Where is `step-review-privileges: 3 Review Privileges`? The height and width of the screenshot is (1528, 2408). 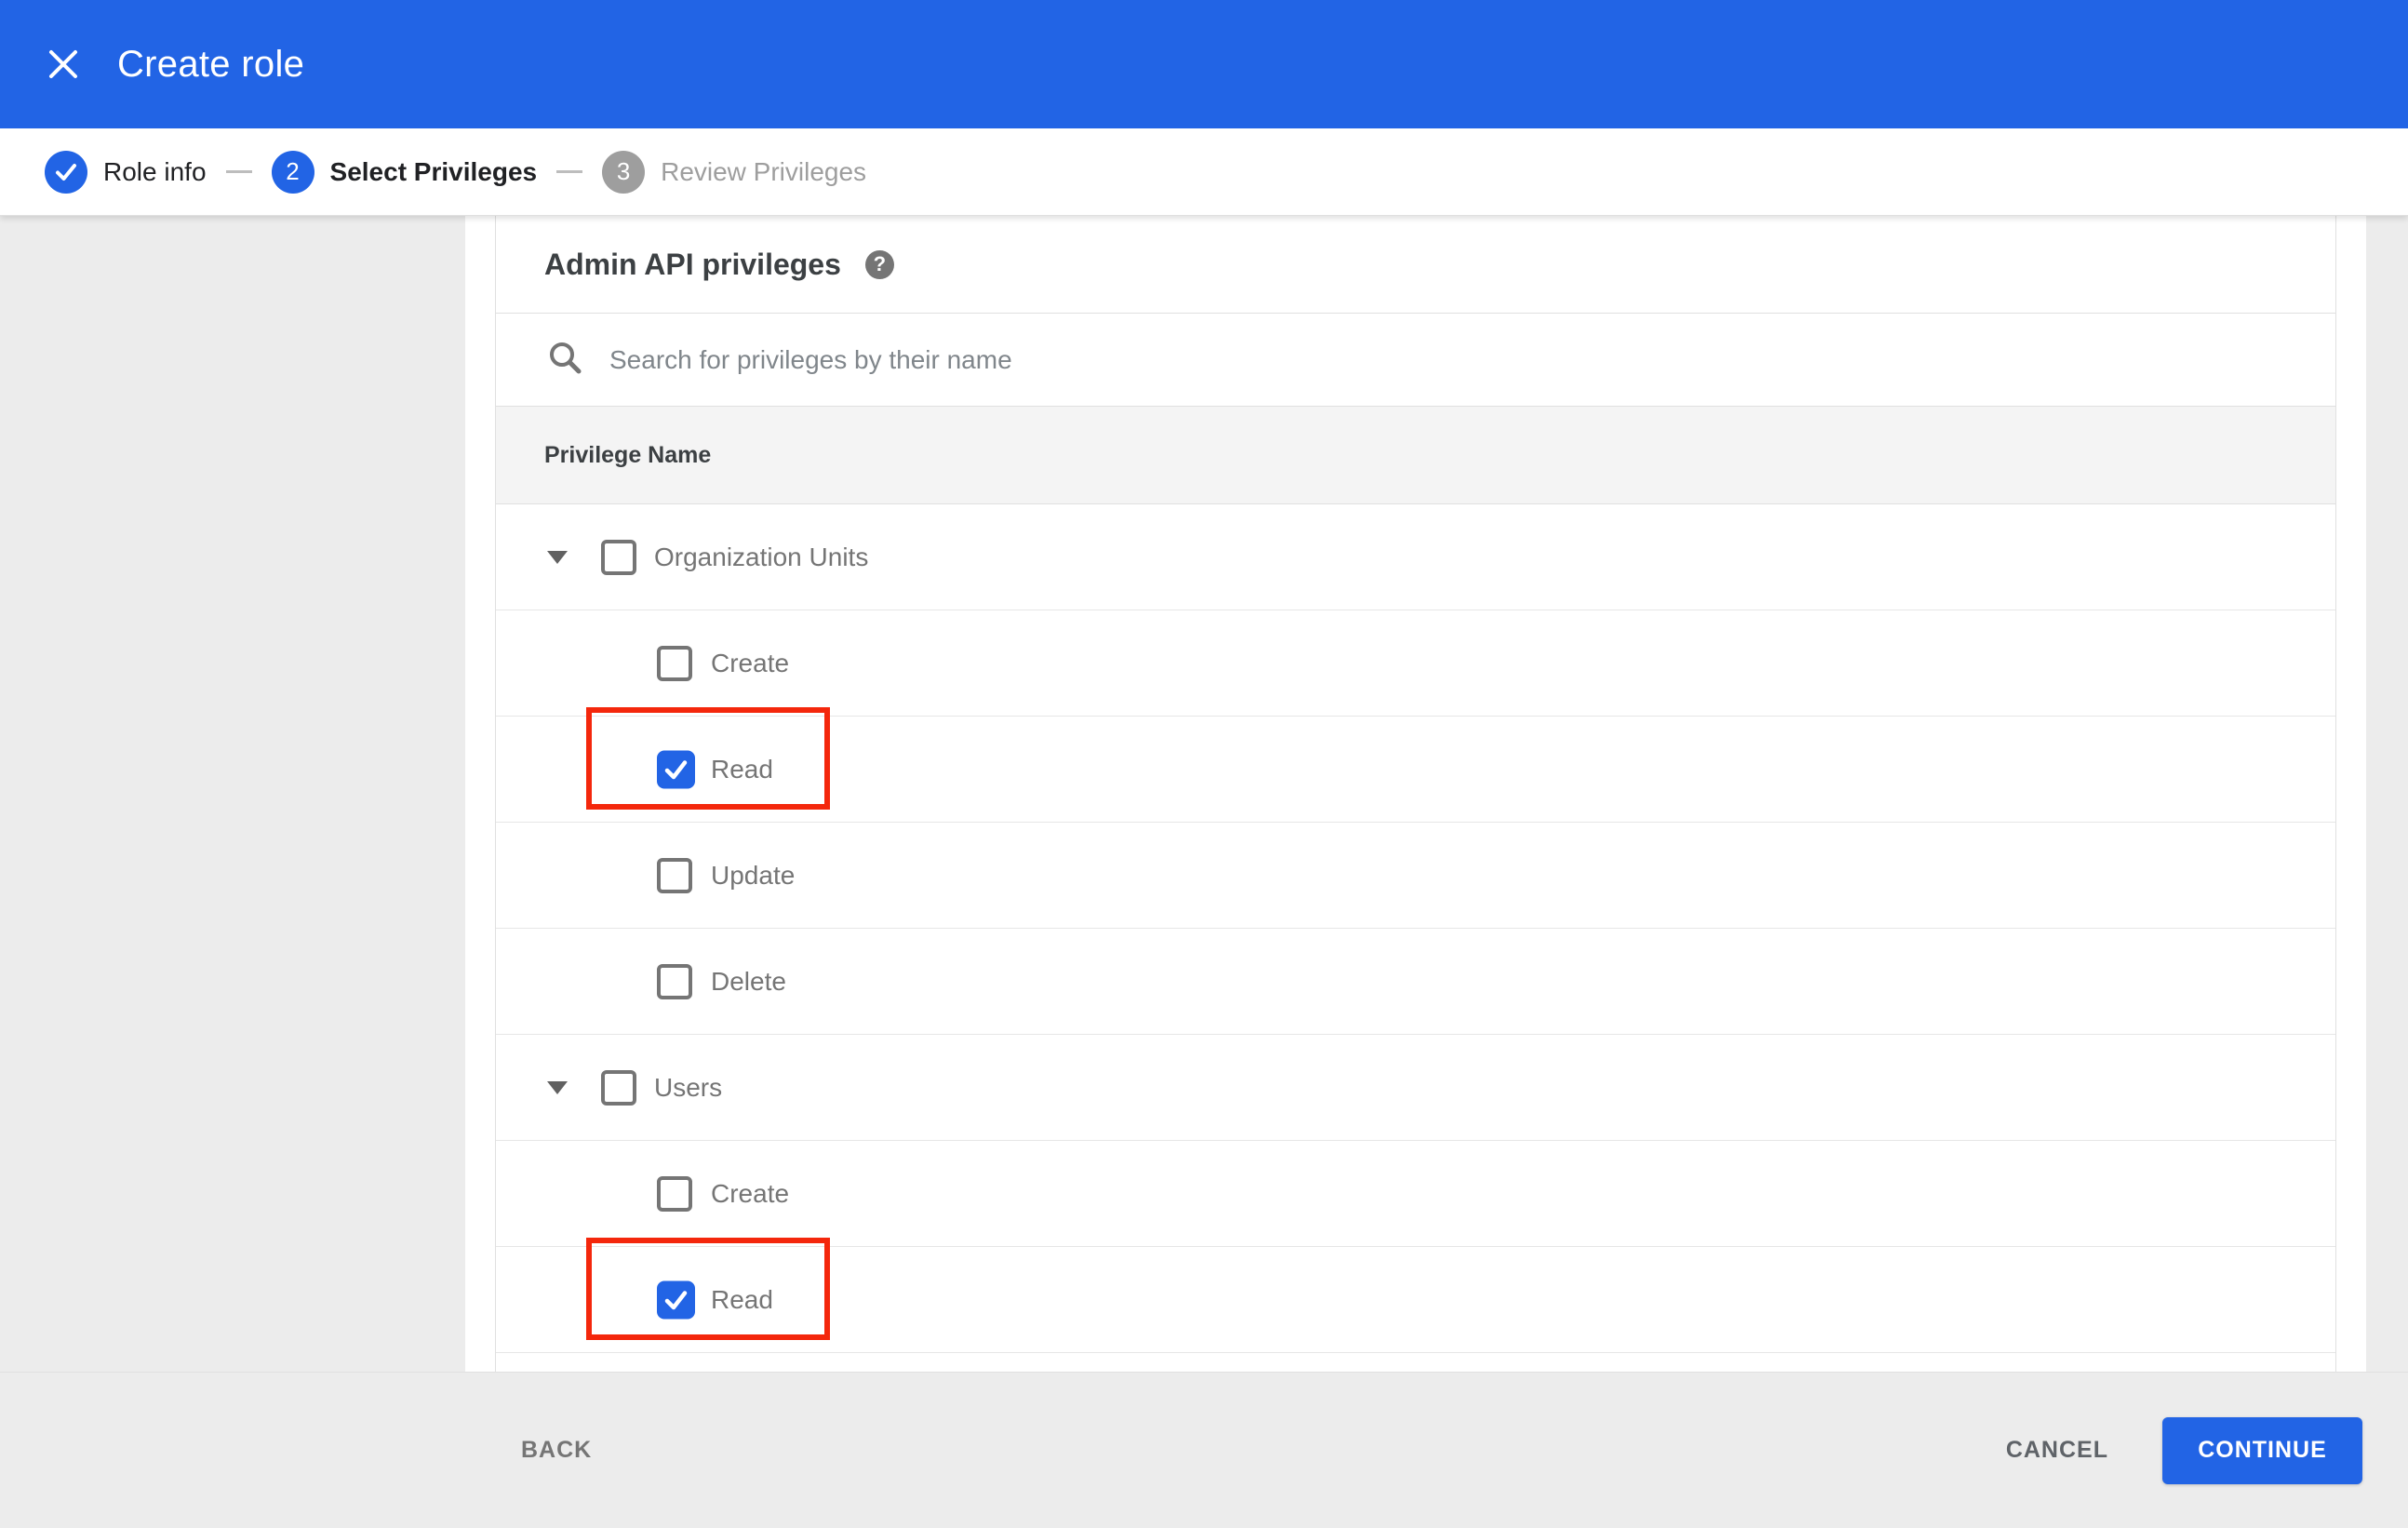 step-review-privileges: 3 Review Privileges is located at coordinates (735, 172).